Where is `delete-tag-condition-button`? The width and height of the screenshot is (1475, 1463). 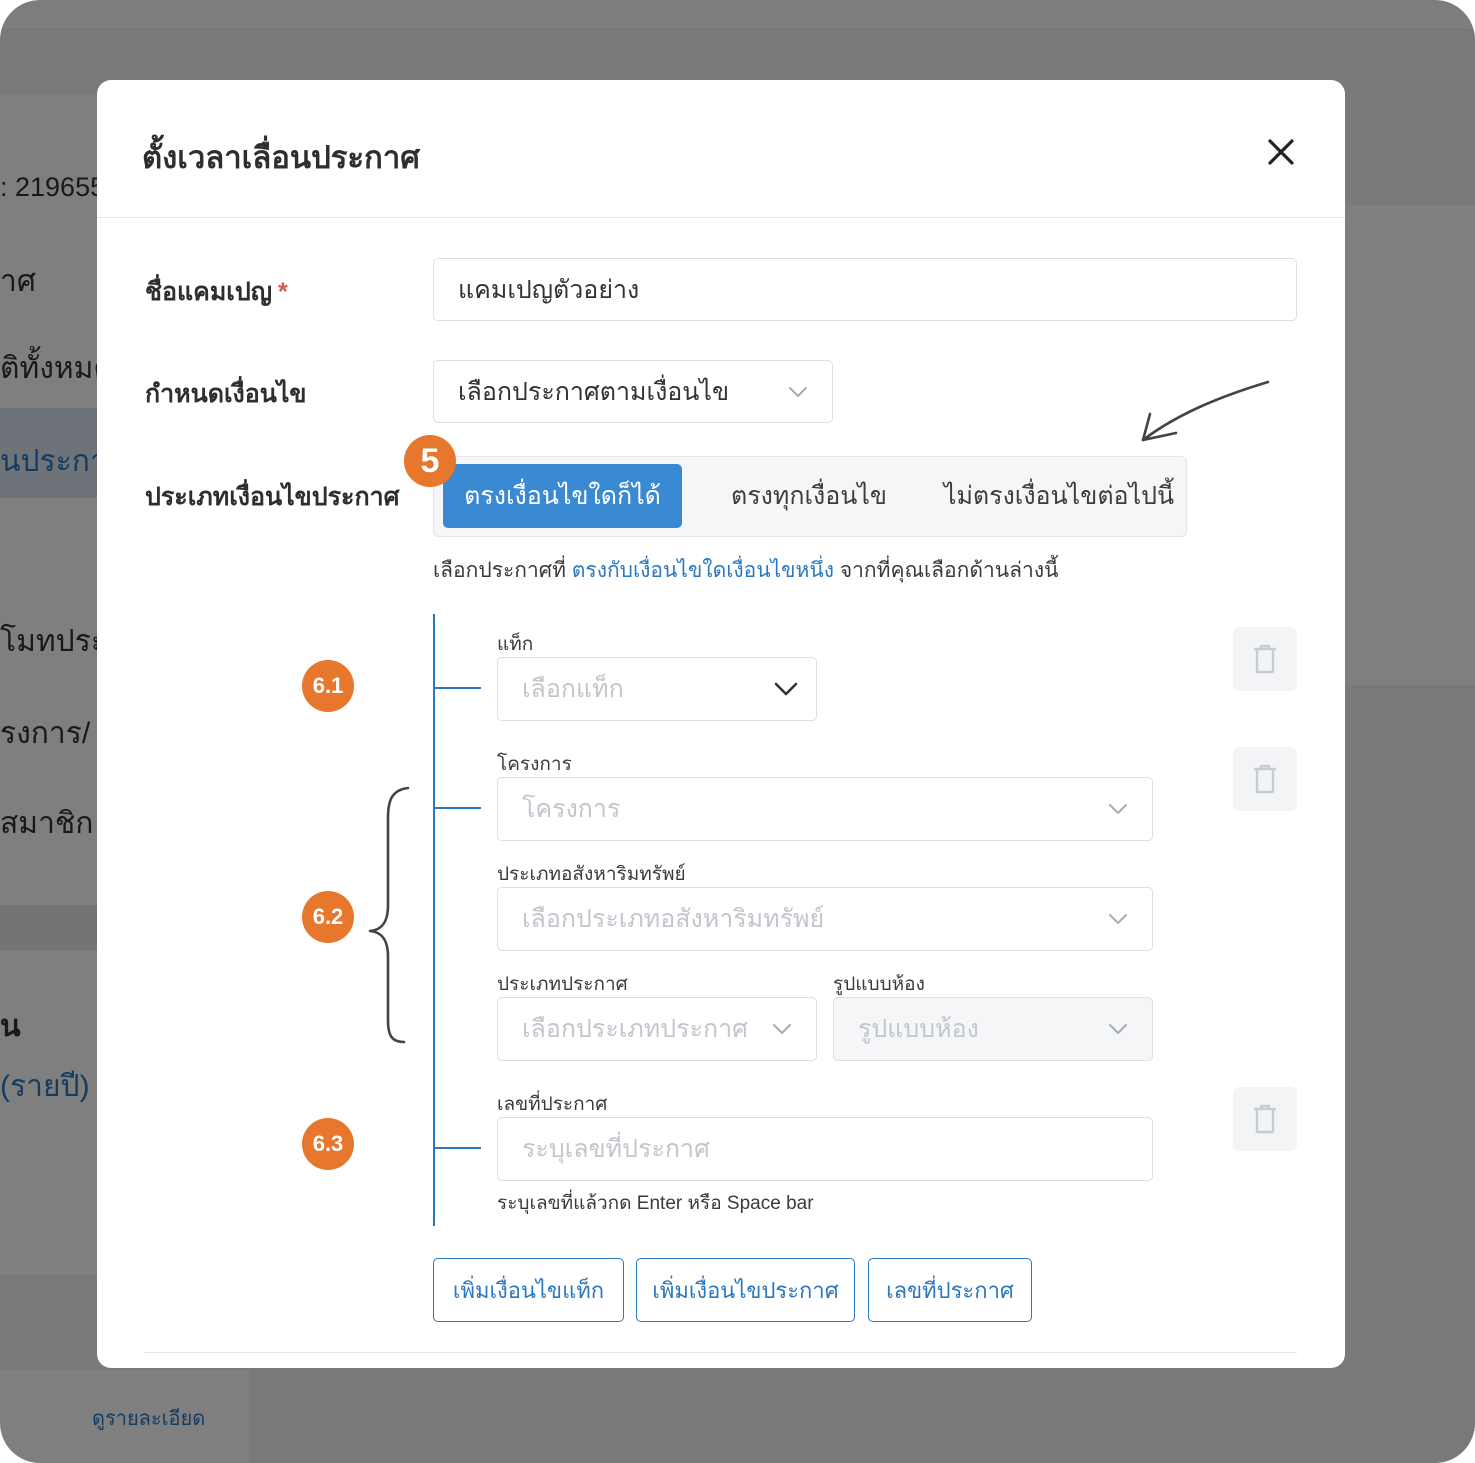 delete-tag-condition-button is located at coordinates (1265, 659).